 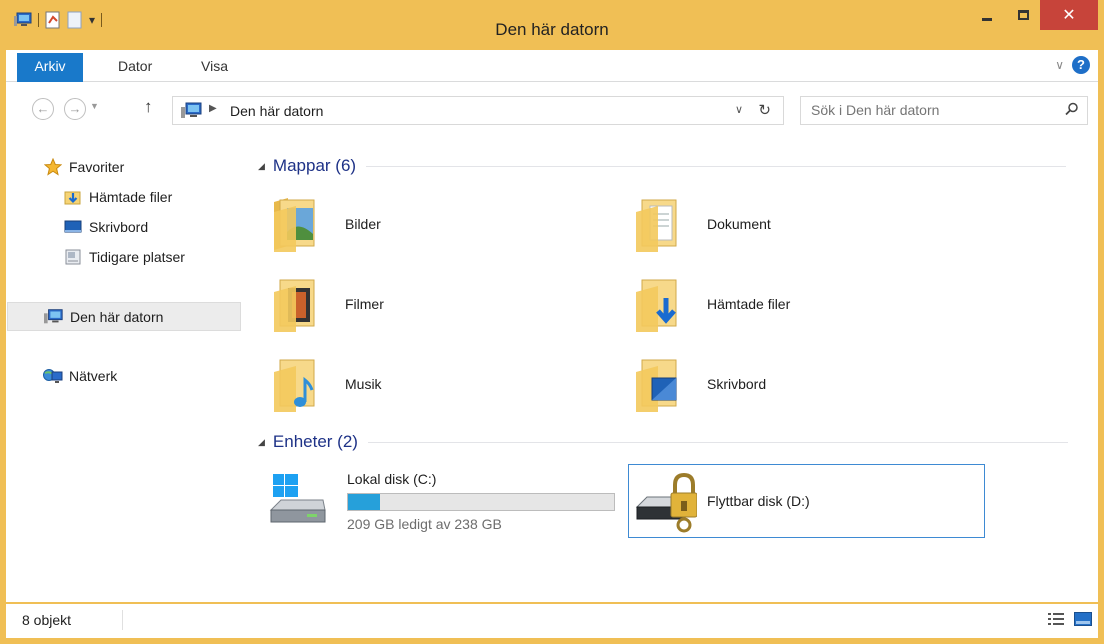 I want to click on folder-label: Skrivbord, so click(x=737, y=384).